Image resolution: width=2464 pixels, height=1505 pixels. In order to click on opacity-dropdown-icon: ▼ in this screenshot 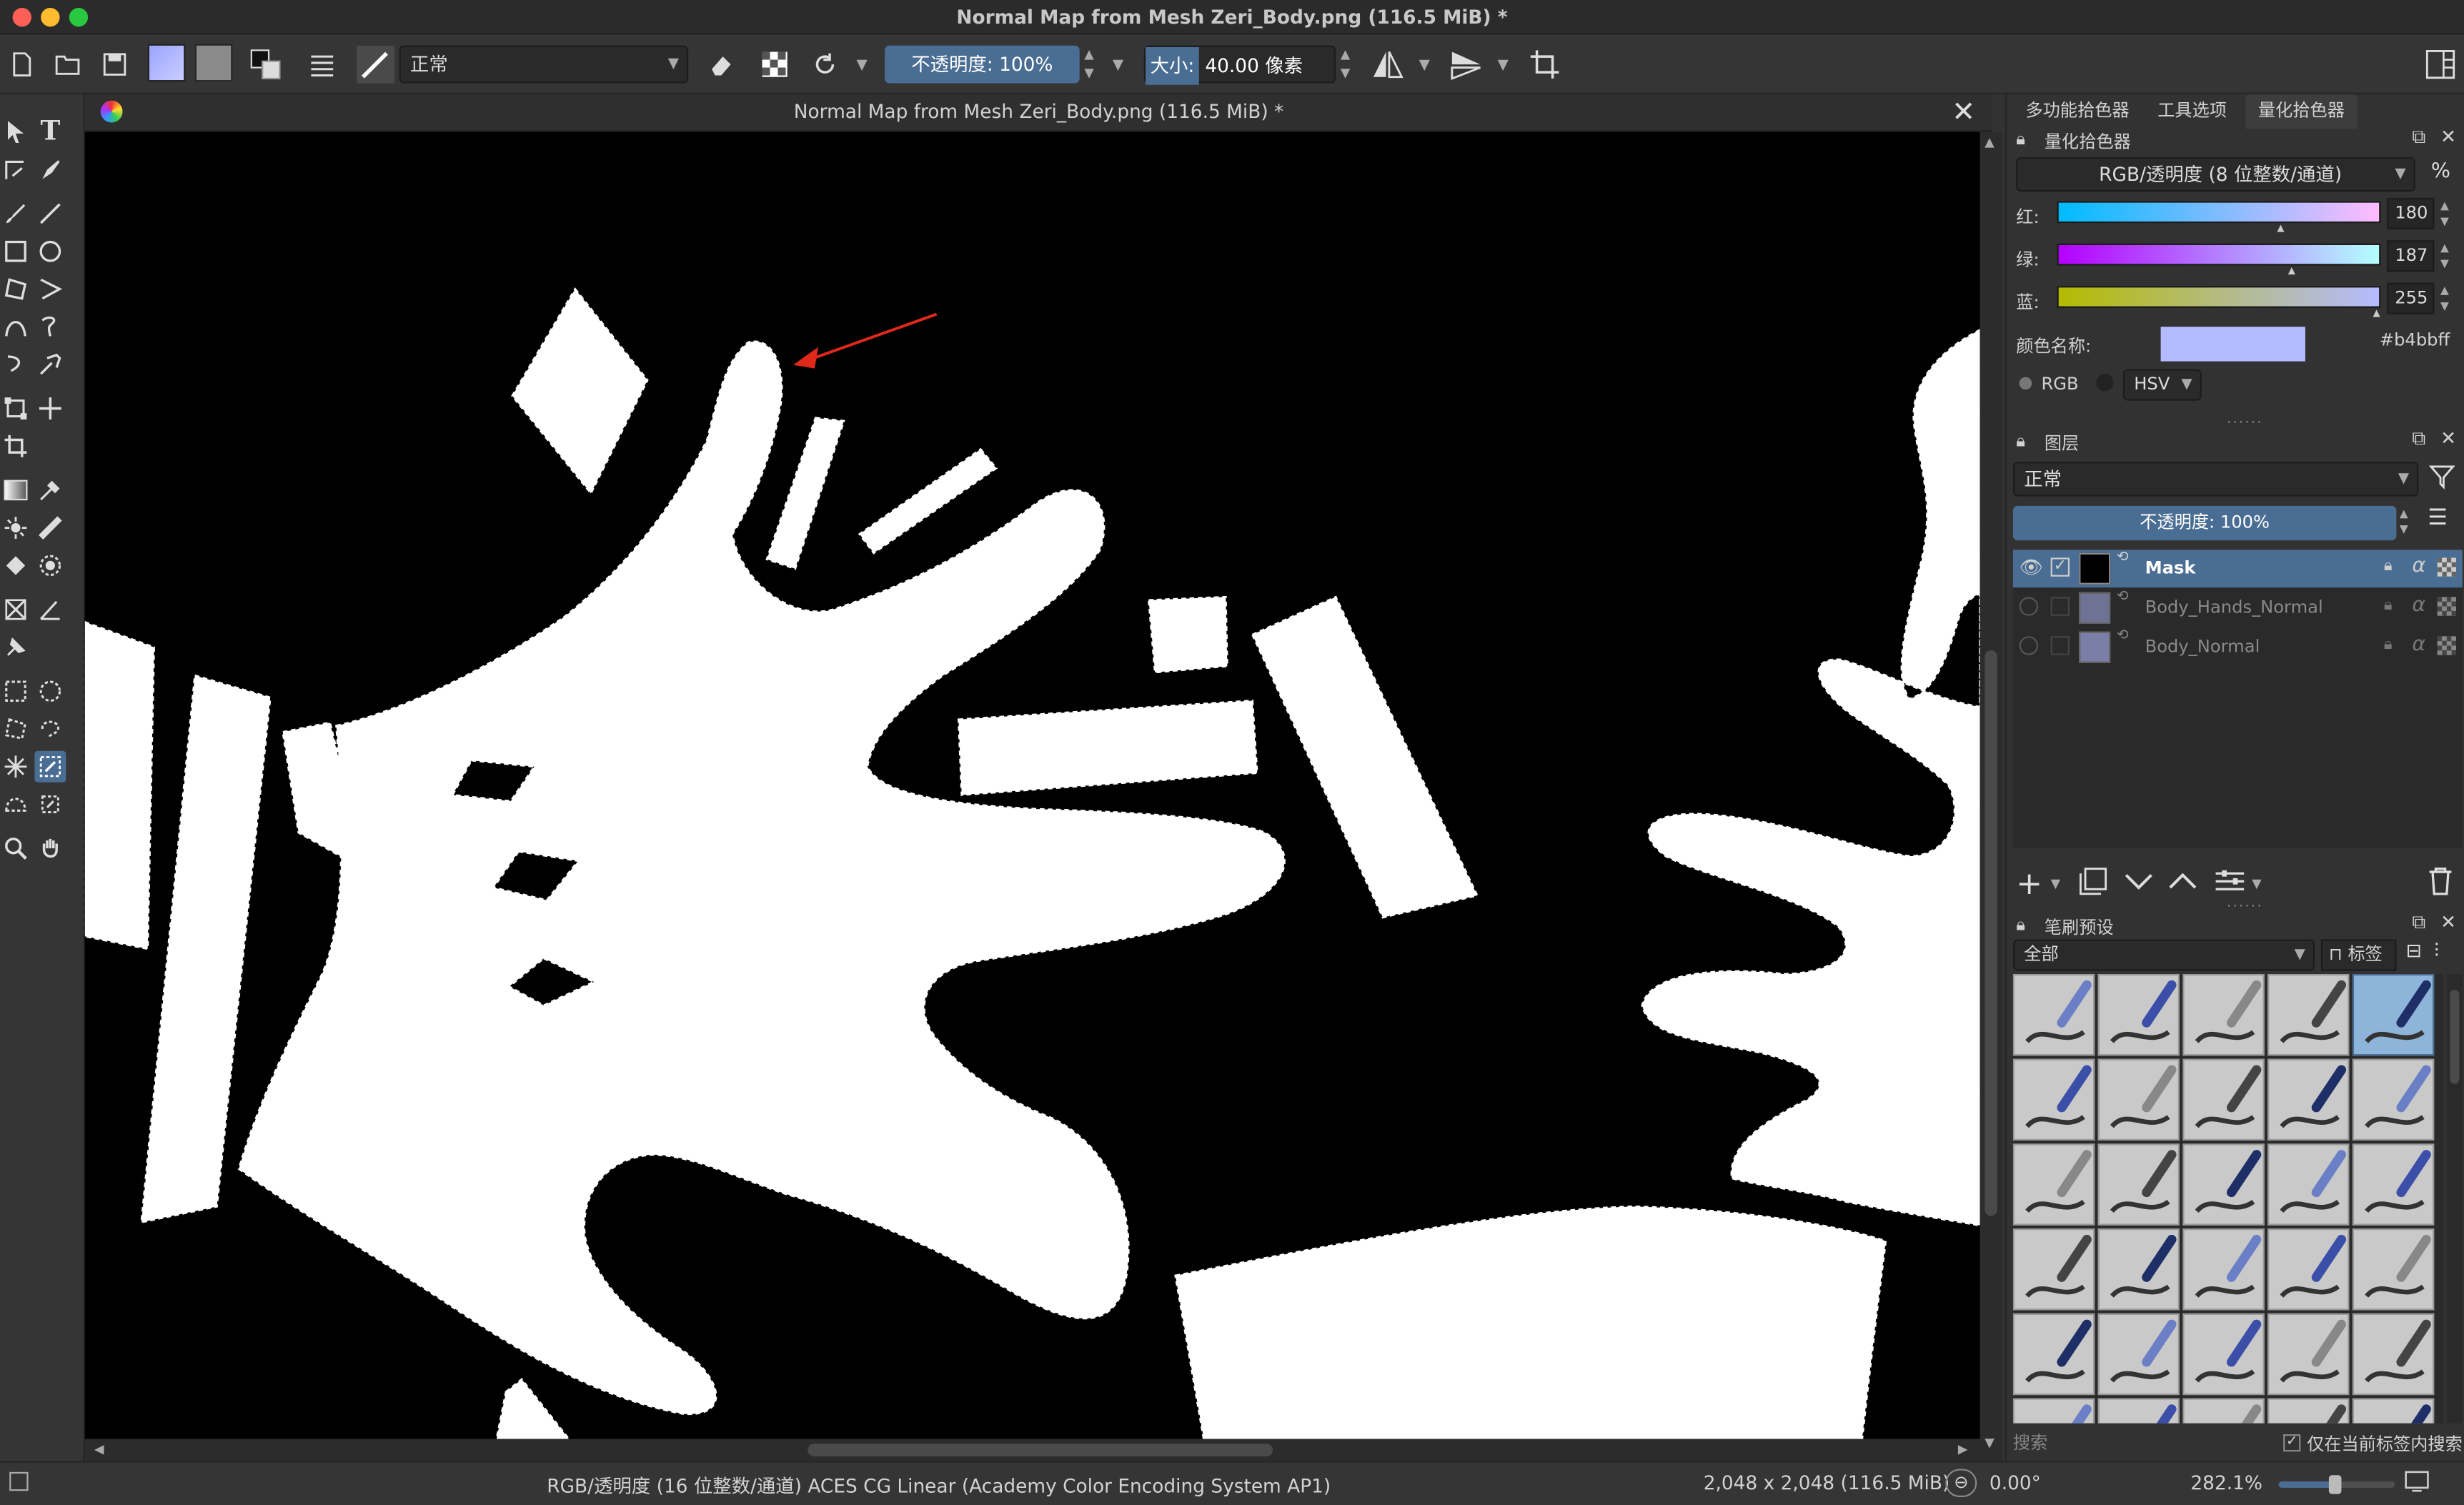, I will do `click(1118, 66)`.